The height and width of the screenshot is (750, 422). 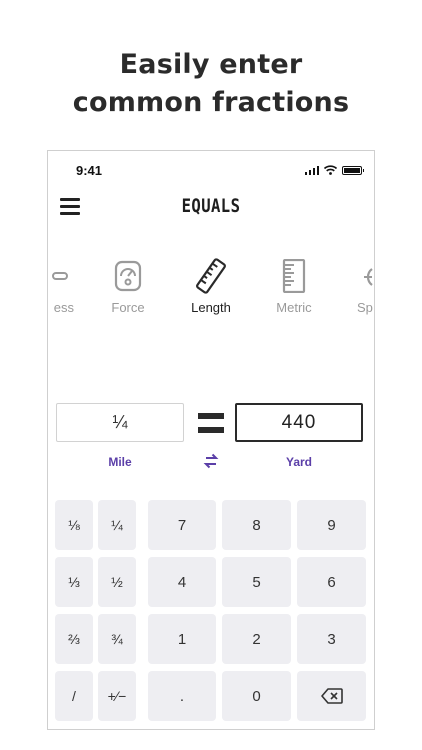 I want to click on category-length: Length, so click(x=211, y=285).